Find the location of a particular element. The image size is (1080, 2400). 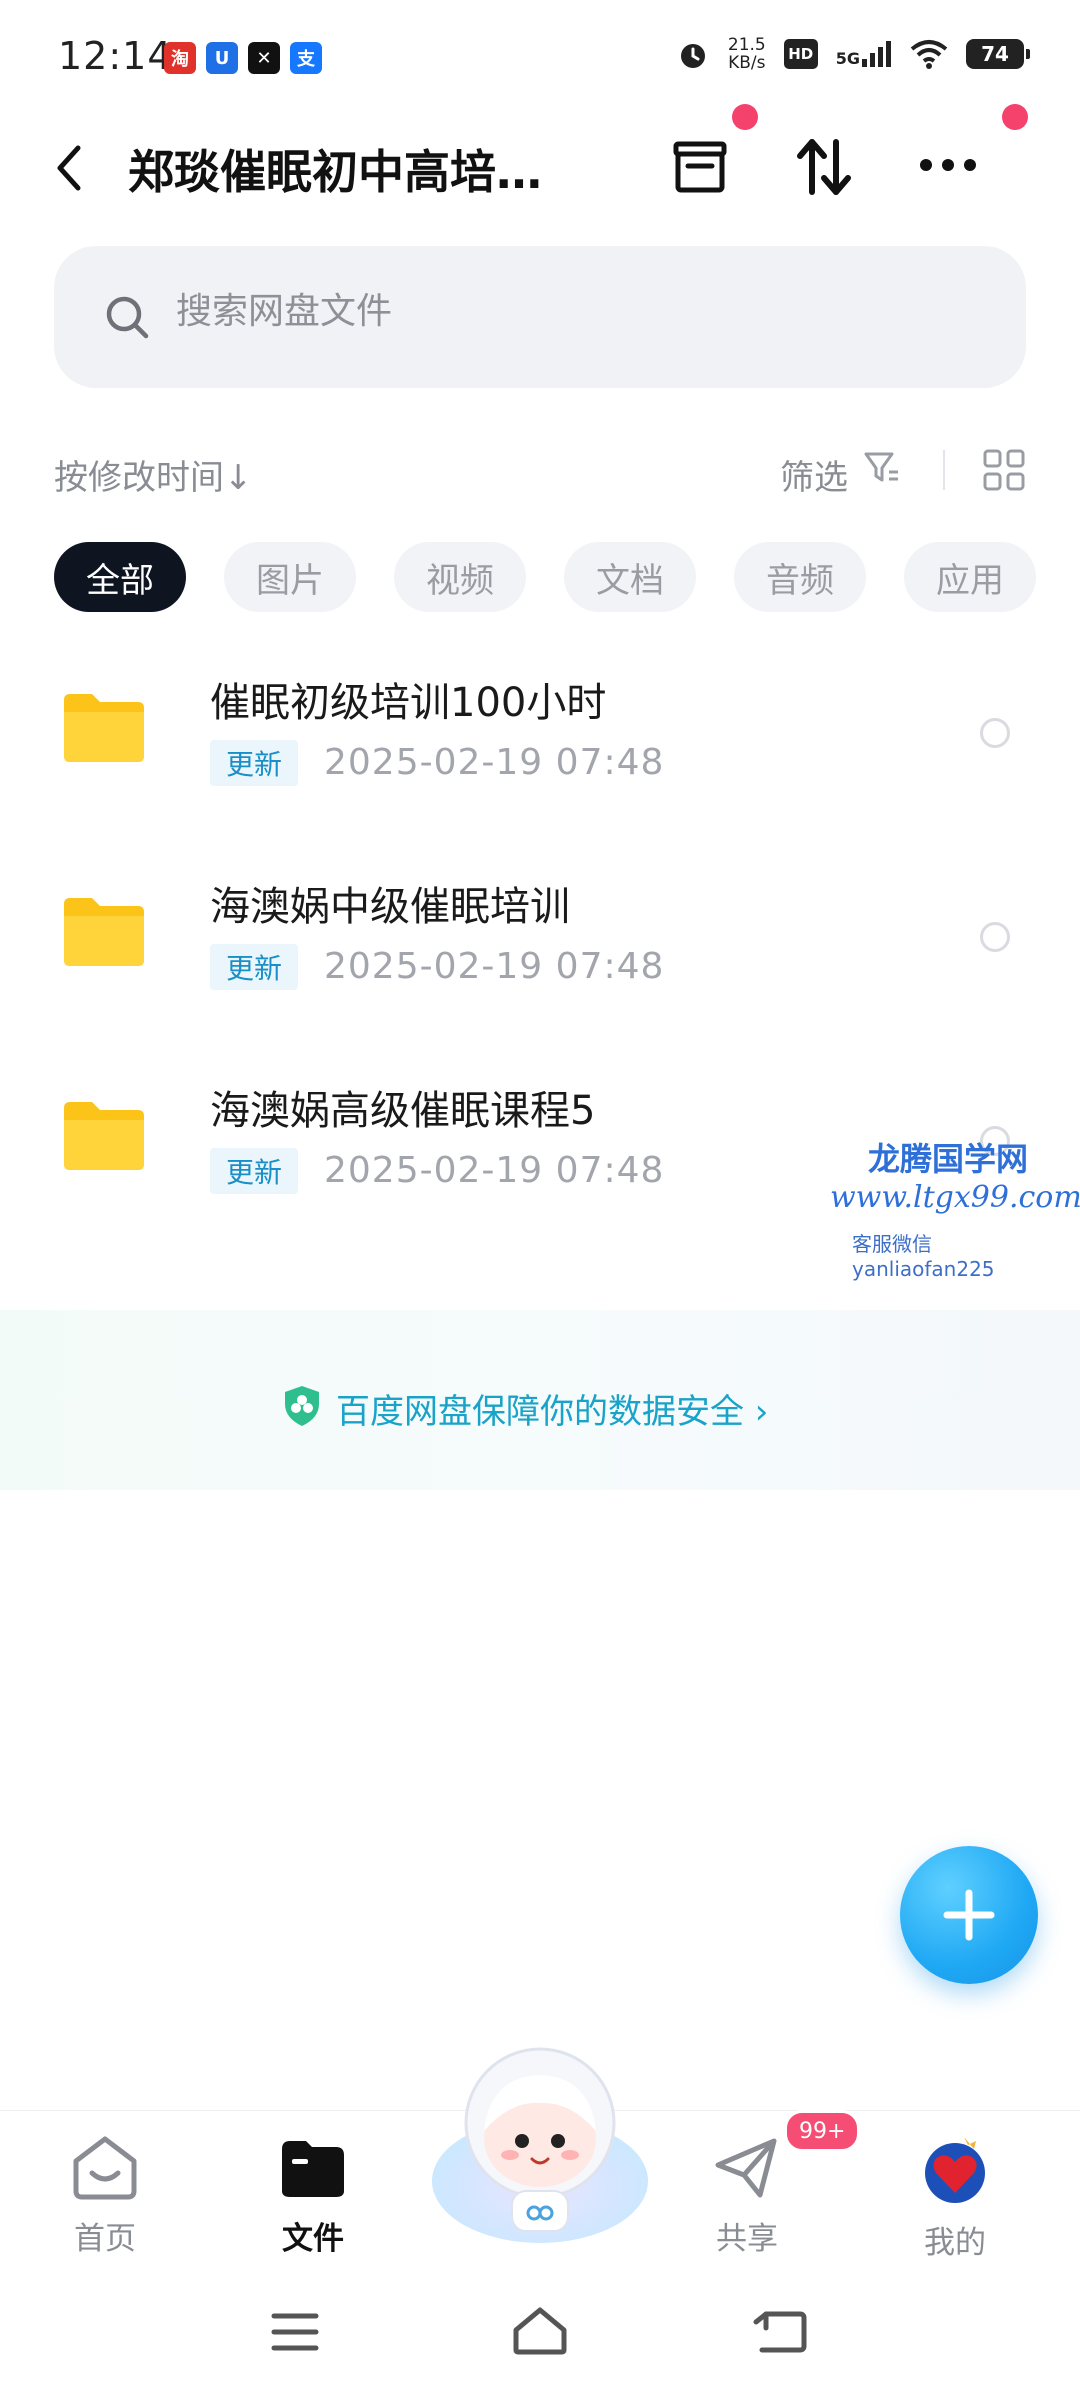

search-icon is located at coordinates (127, 317).